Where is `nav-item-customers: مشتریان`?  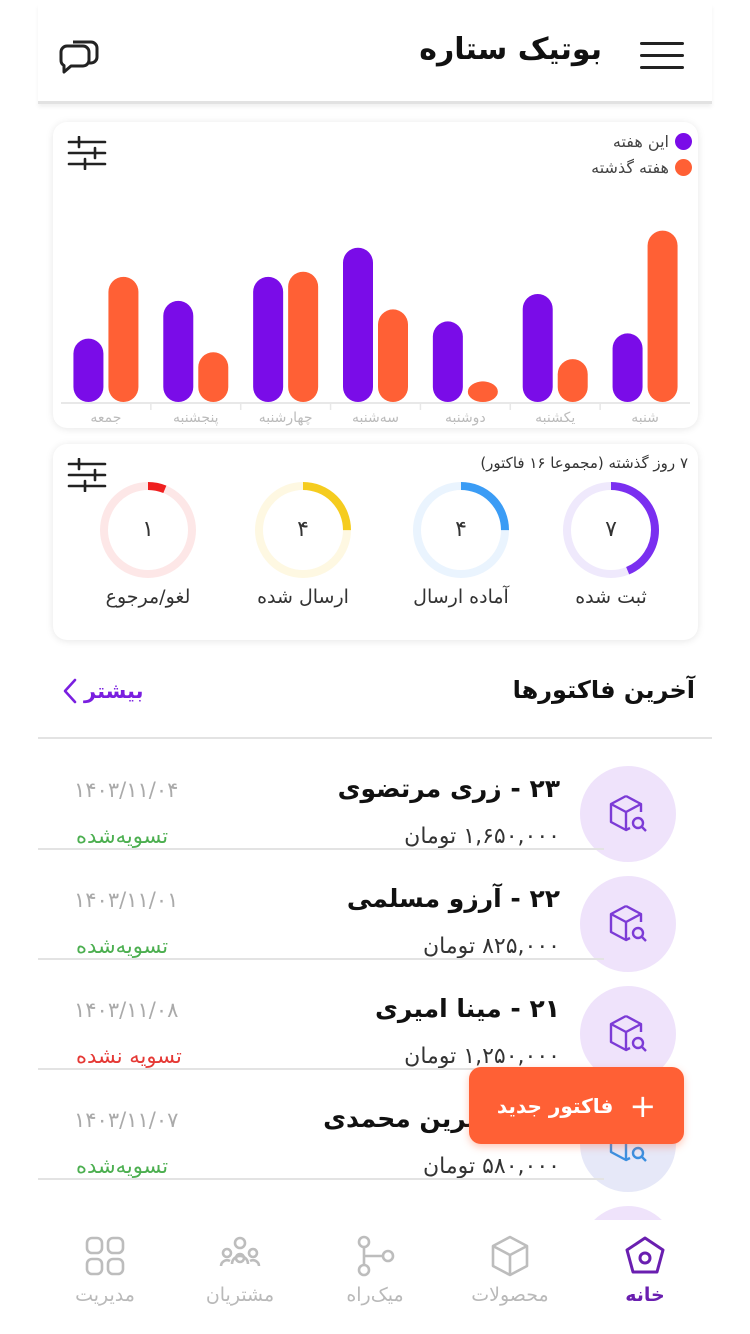 nav-item-customers: مشتریان is located at coordinates (240, 1279).